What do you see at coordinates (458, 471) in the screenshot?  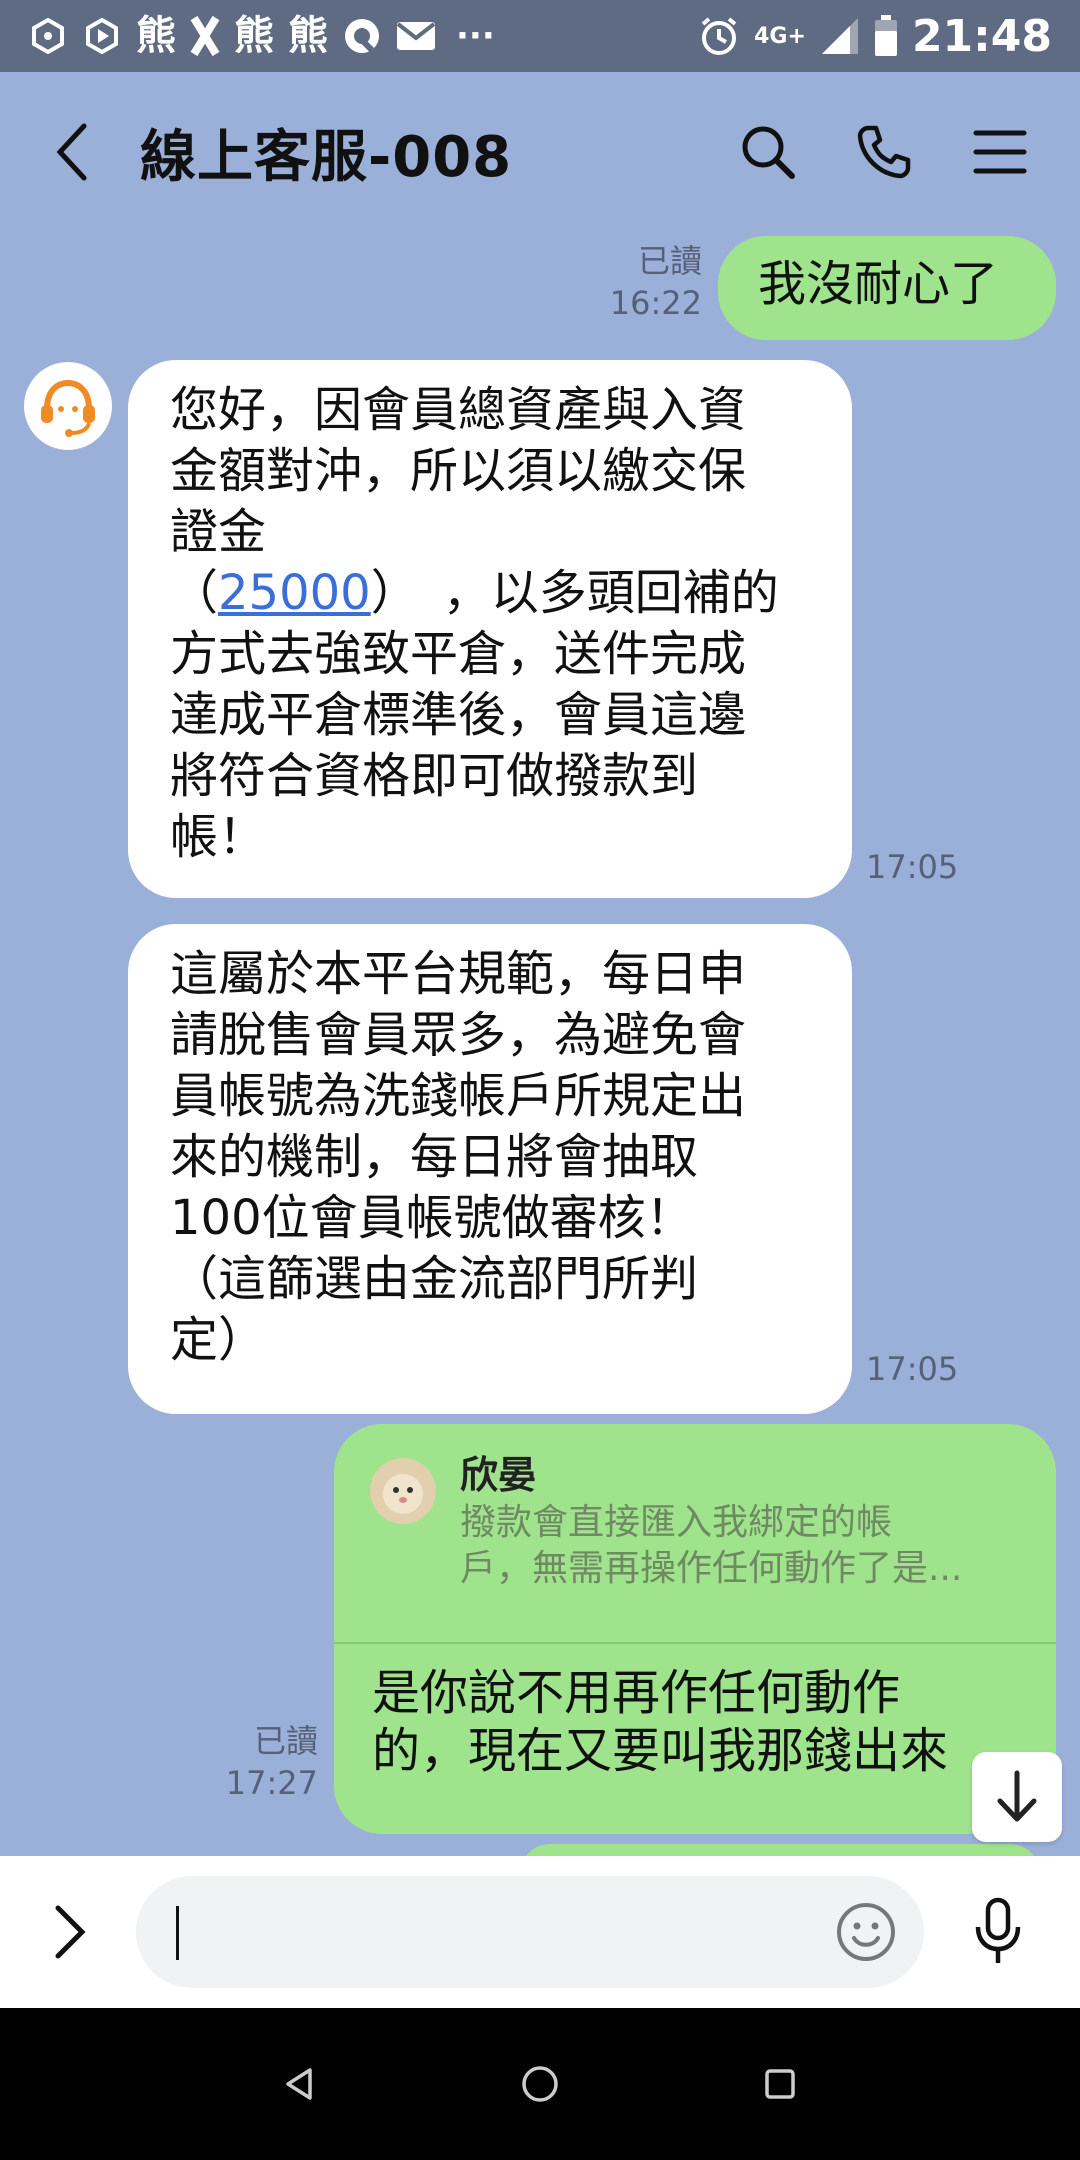 I see `message-line: 金額對沖，所以須以繳交保` at bounding box center [458, 471].